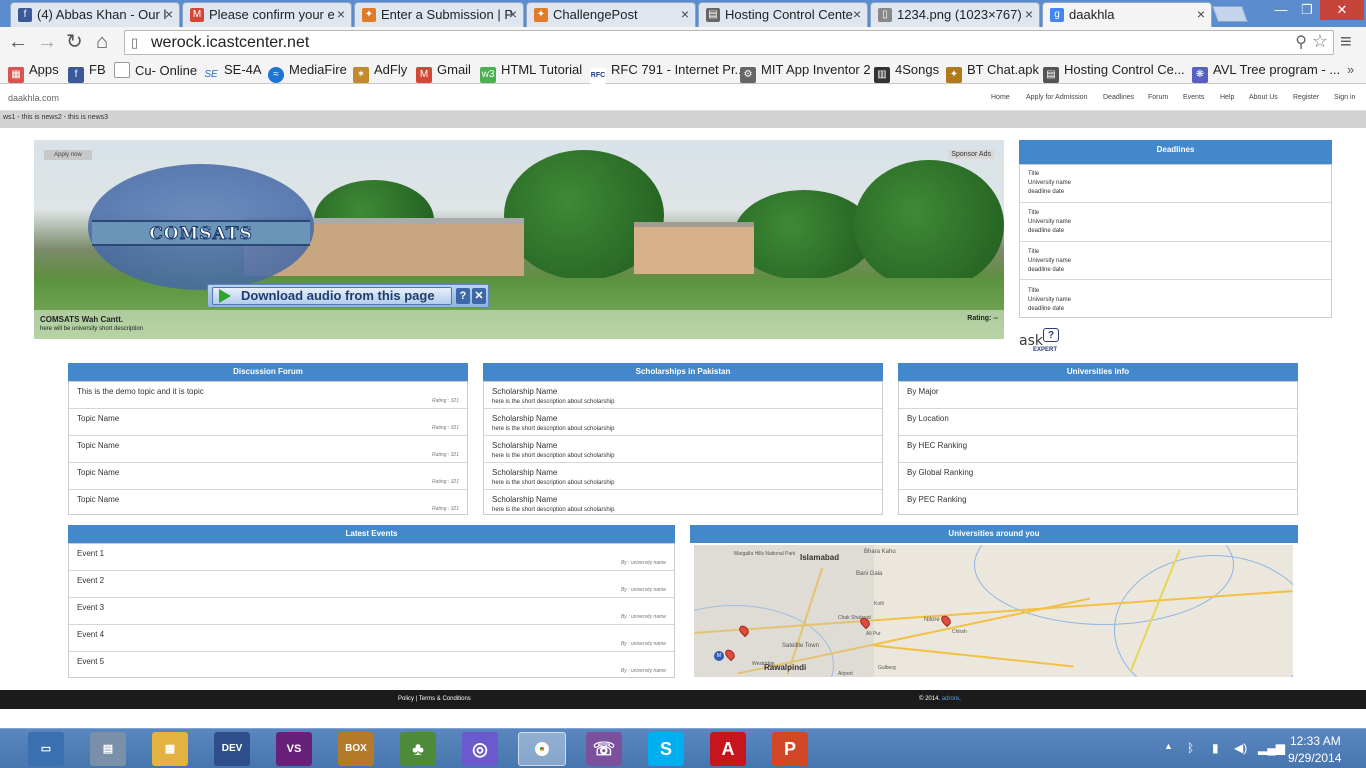  I want to click on nav-apply: Apply for Admission, so click(1056, 97).